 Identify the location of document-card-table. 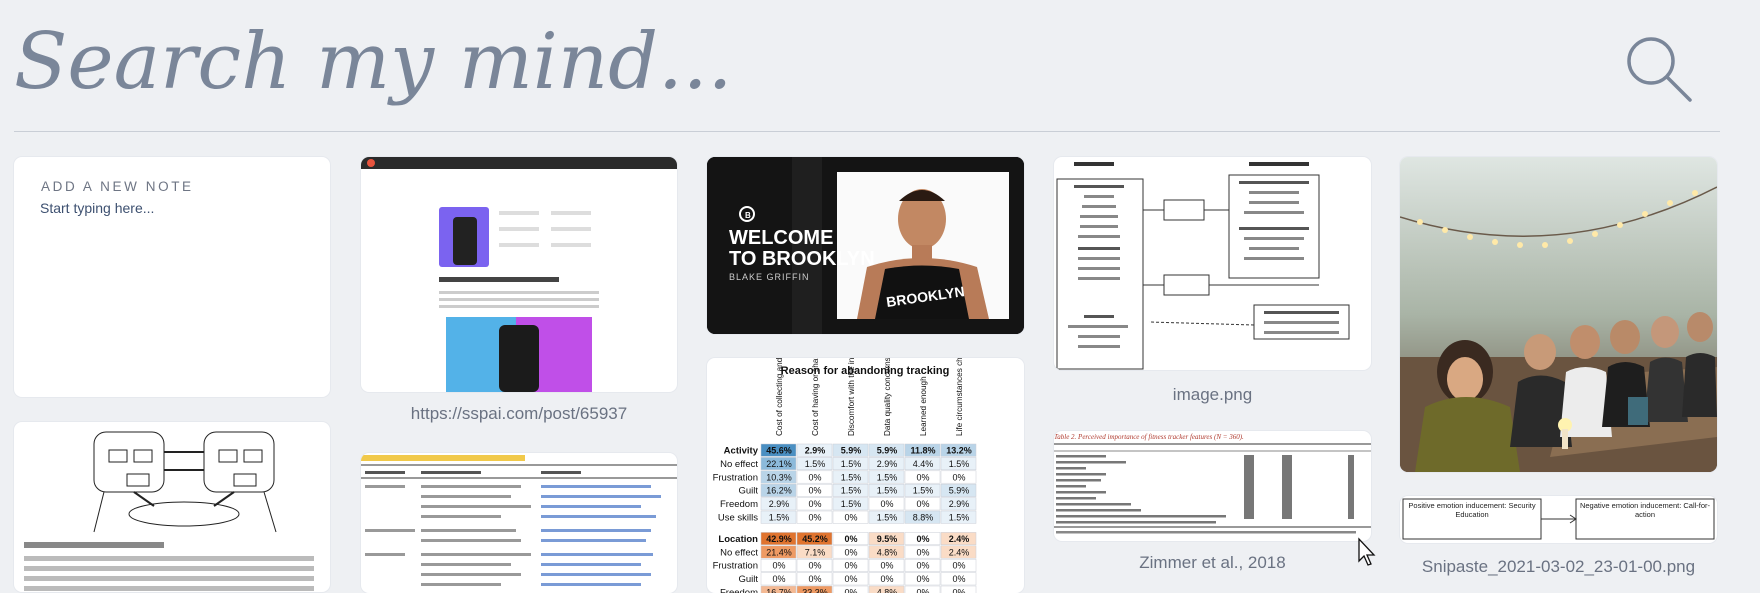
(519, 523).